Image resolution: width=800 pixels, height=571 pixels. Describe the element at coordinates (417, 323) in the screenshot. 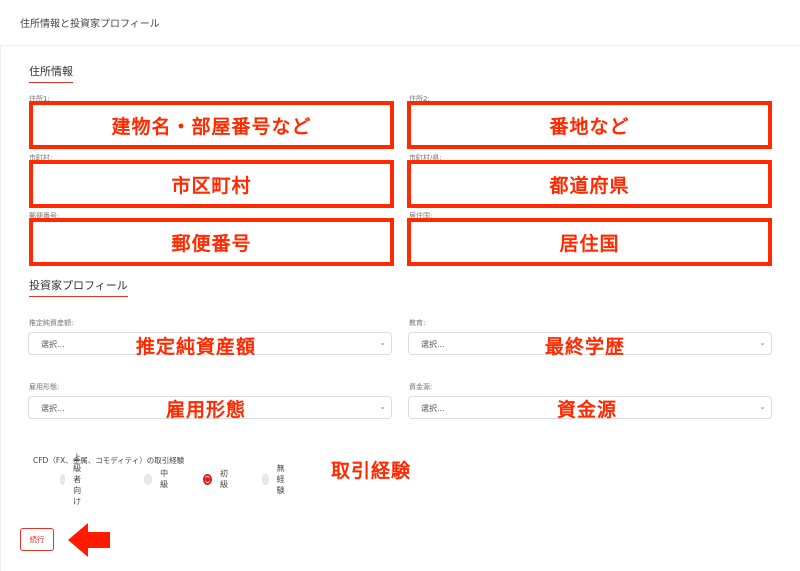

I see `education-label: 教育:` at that location.